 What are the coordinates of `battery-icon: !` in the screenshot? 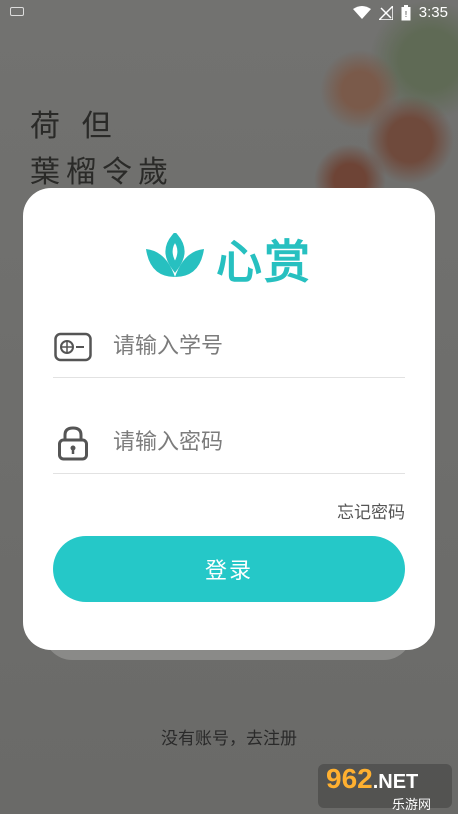 It's located at (406, 12).